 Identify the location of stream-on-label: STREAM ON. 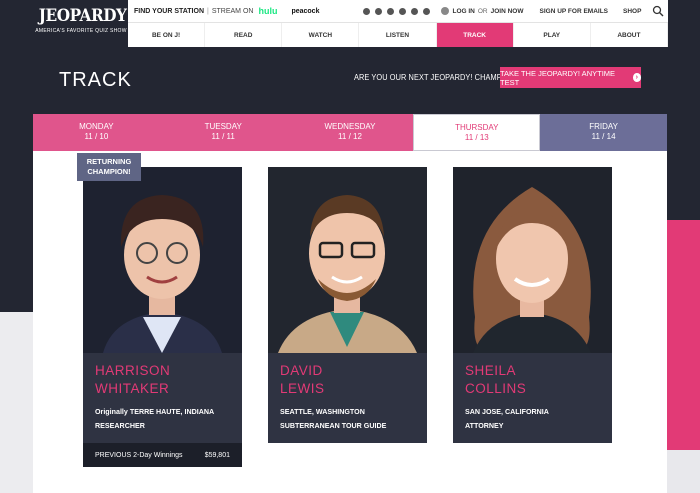
(232, 11).